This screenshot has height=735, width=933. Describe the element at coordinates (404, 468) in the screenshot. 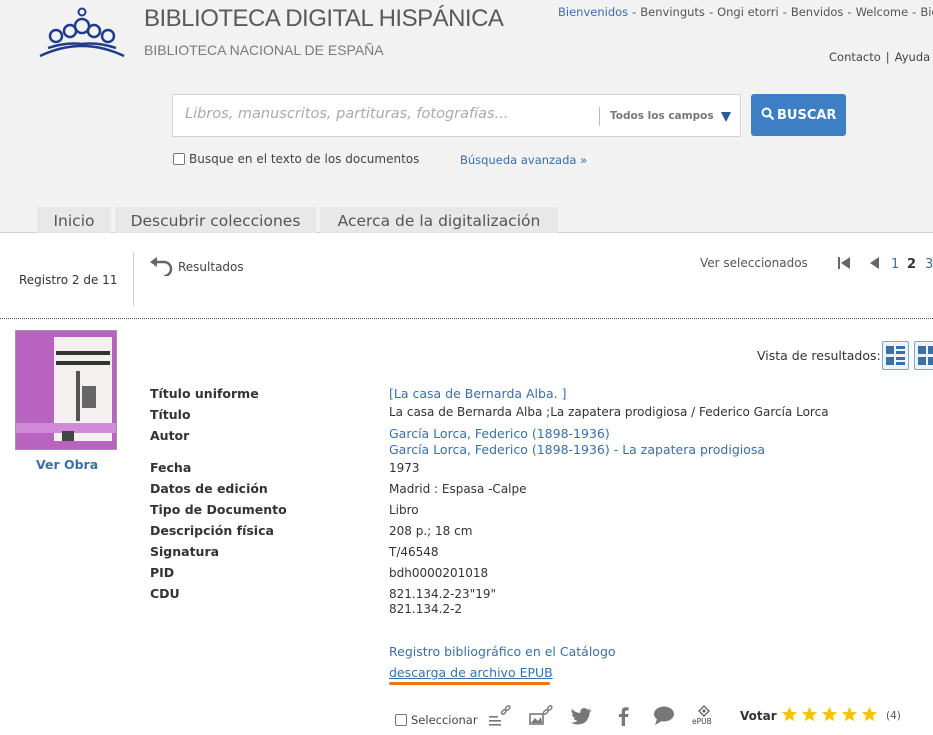

I see `fecha-value: 1973` at that location.